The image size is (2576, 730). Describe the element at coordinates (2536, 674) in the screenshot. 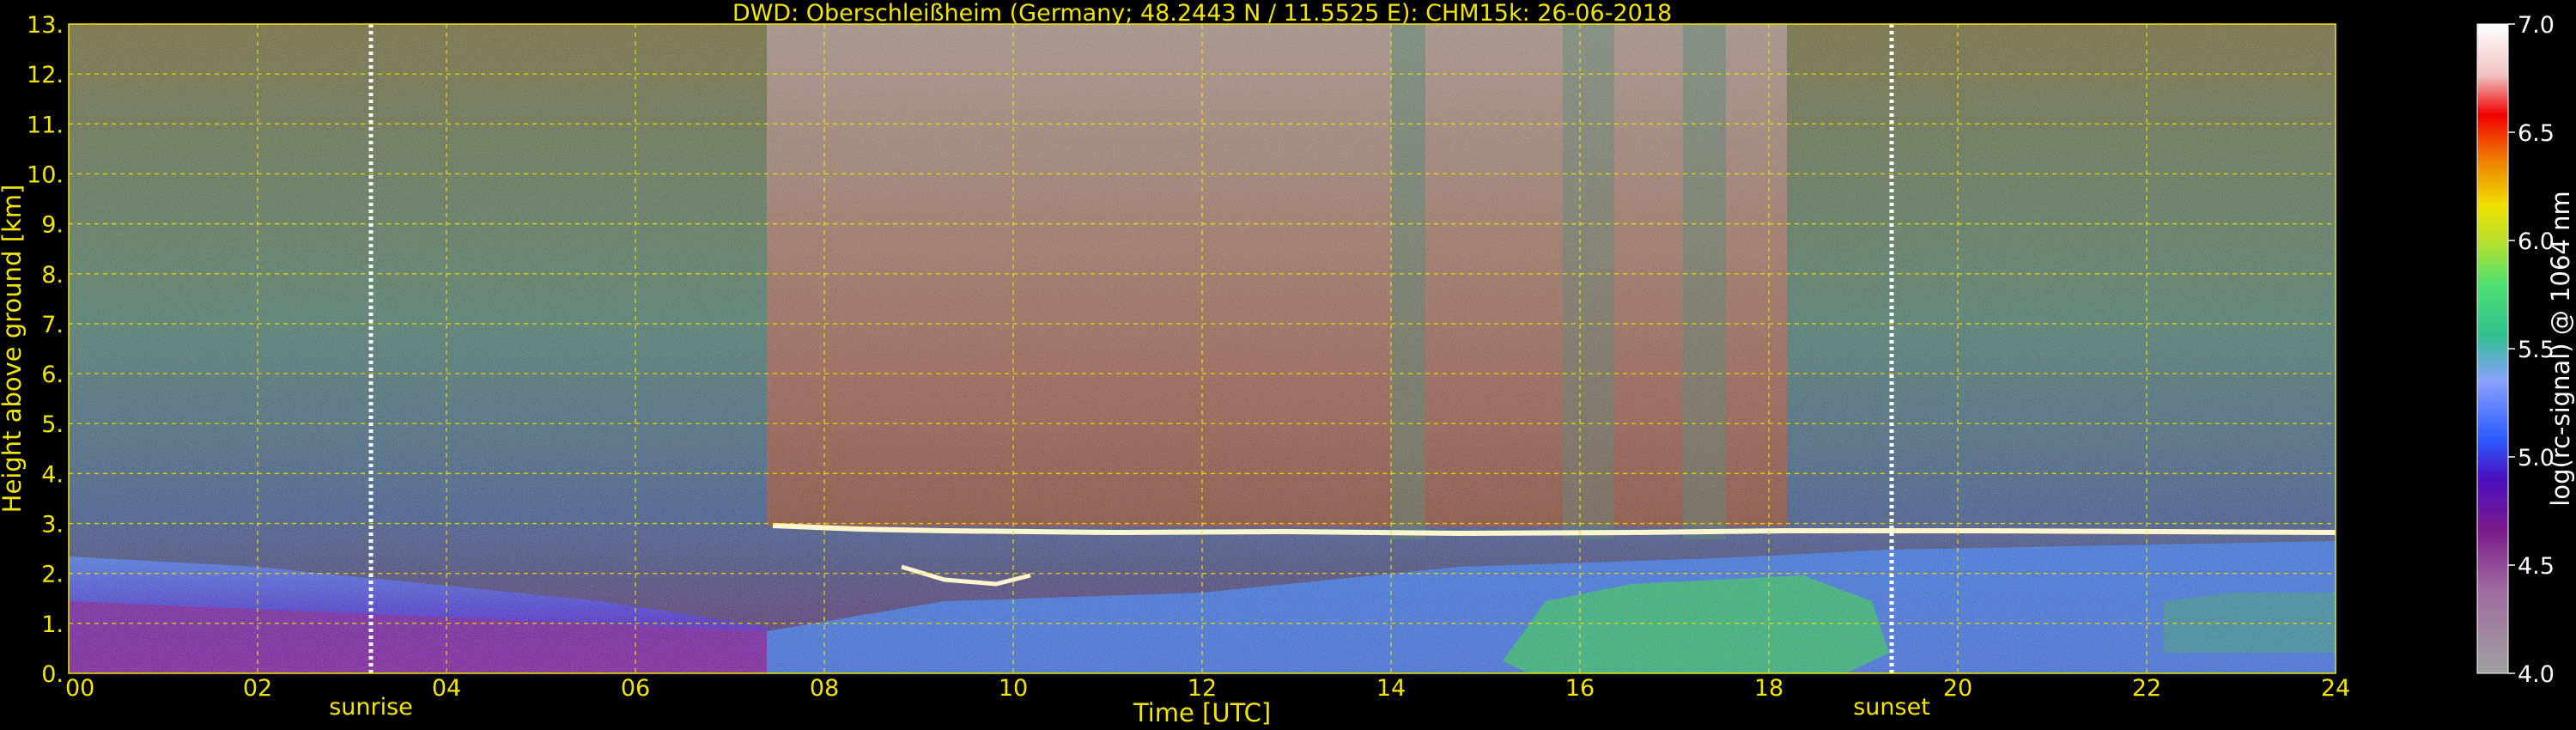

I see `colorbar-tick-label: 4.0` at that location.